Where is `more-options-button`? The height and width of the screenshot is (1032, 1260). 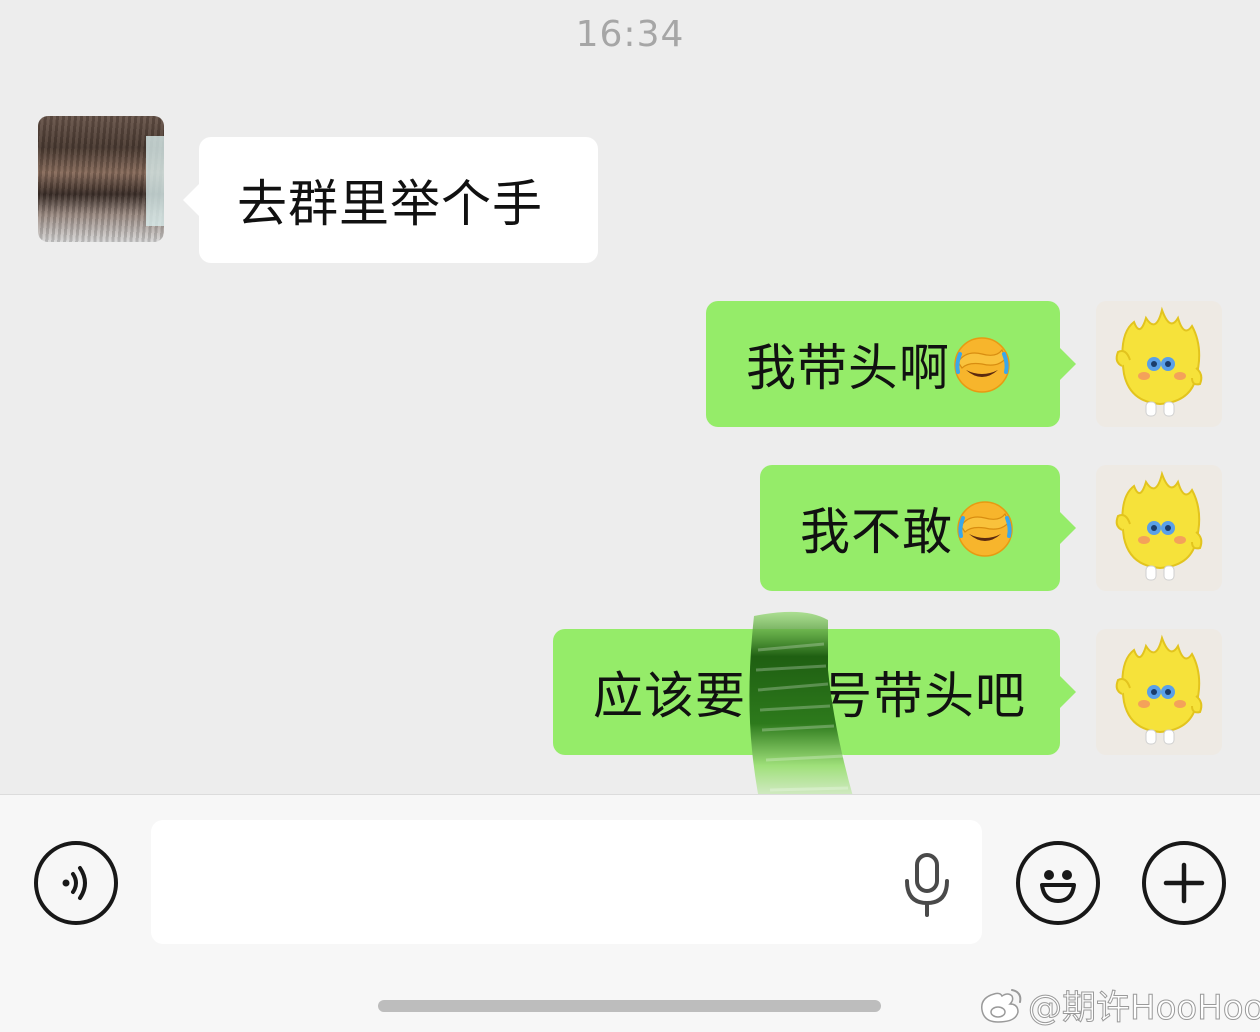 more-options-button is located at coordinates (1184, 883).